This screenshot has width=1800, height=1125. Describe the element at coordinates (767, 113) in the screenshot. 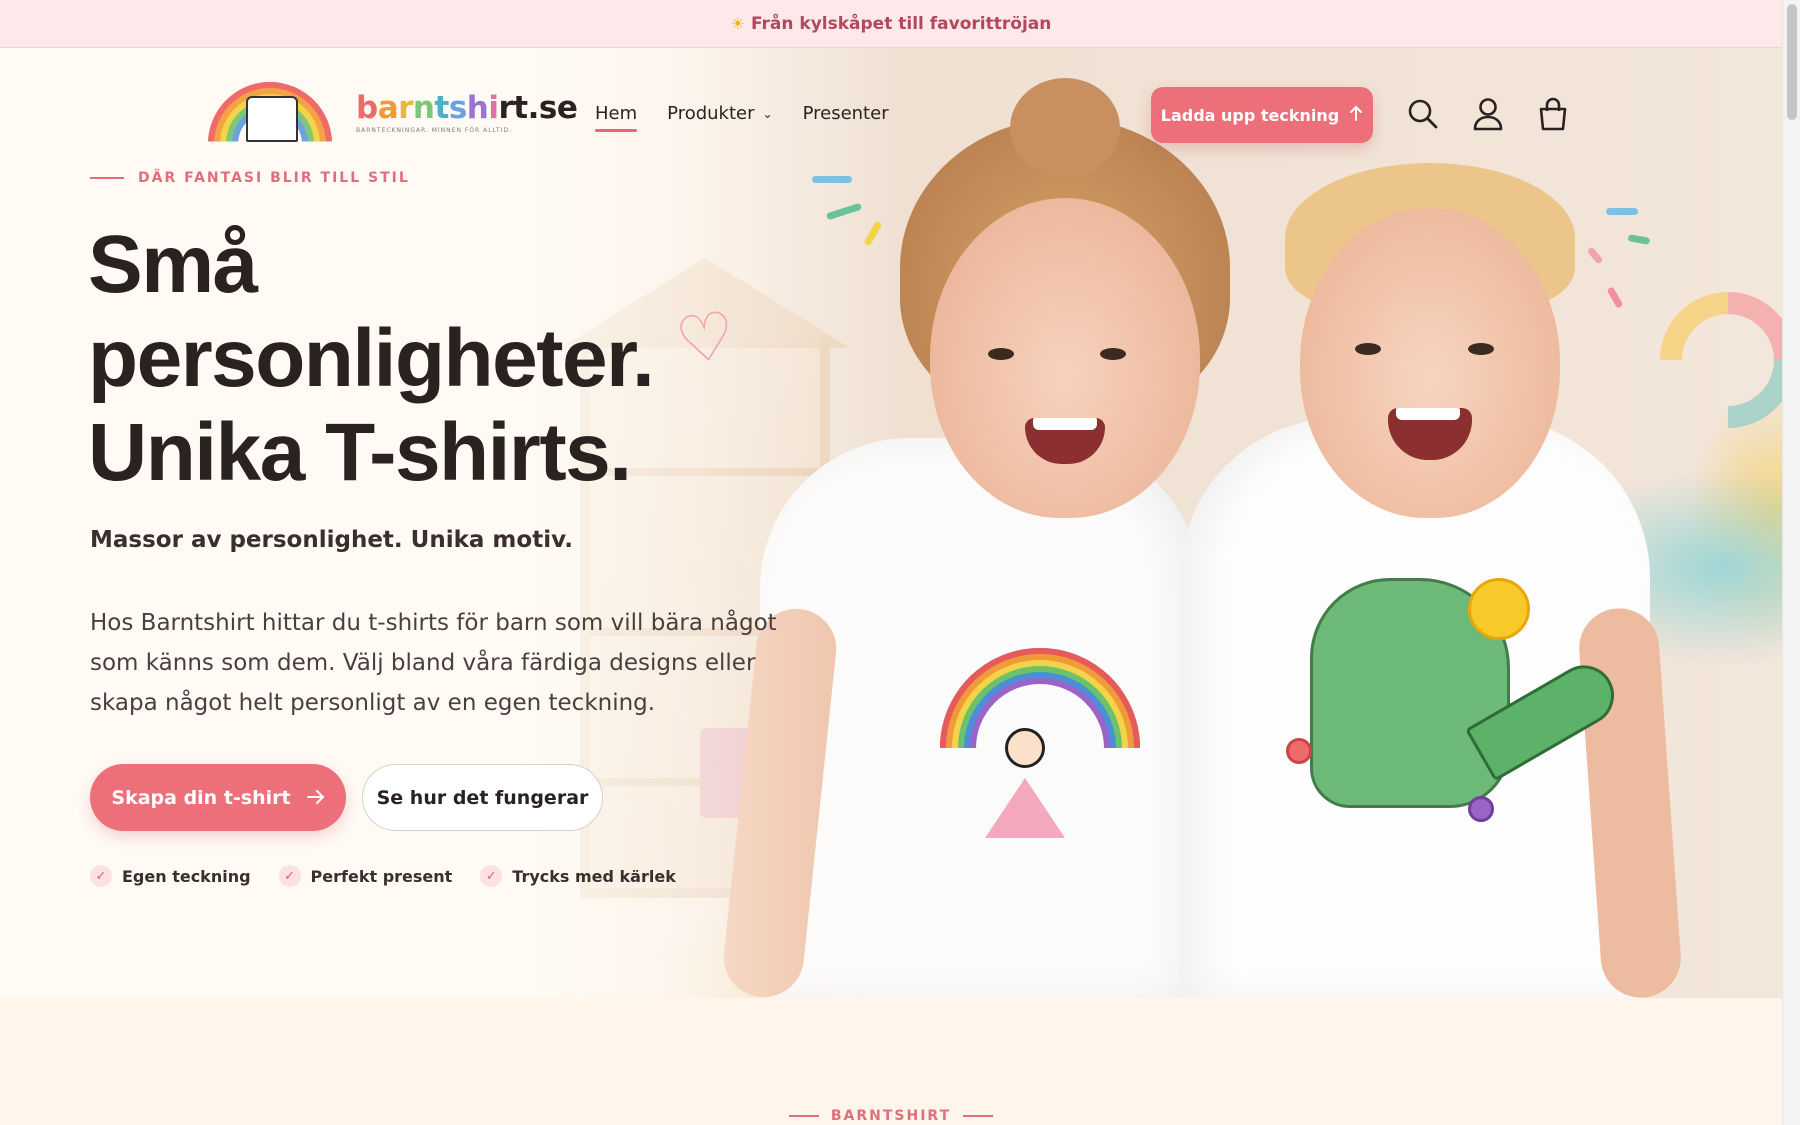

I see `chevron-down-icon: ⌄` at that location.